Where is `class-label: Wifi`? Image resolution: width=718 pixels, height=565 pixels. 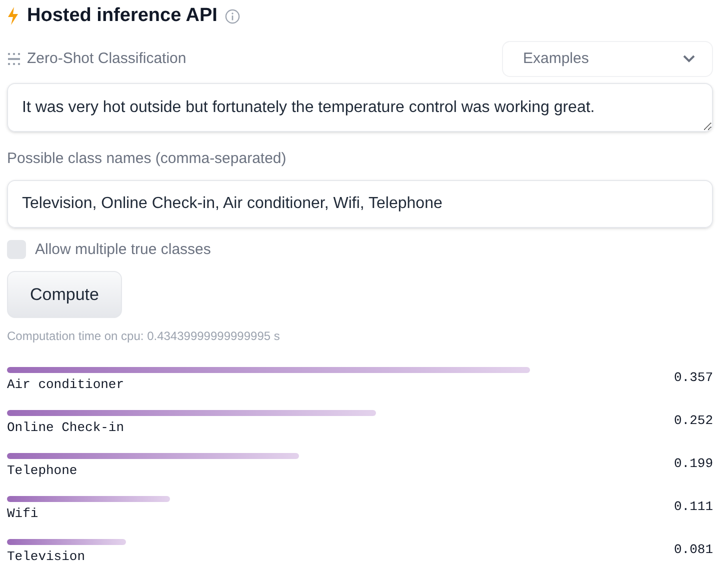 class-label: Wifi is located at coordinates (23, 514).